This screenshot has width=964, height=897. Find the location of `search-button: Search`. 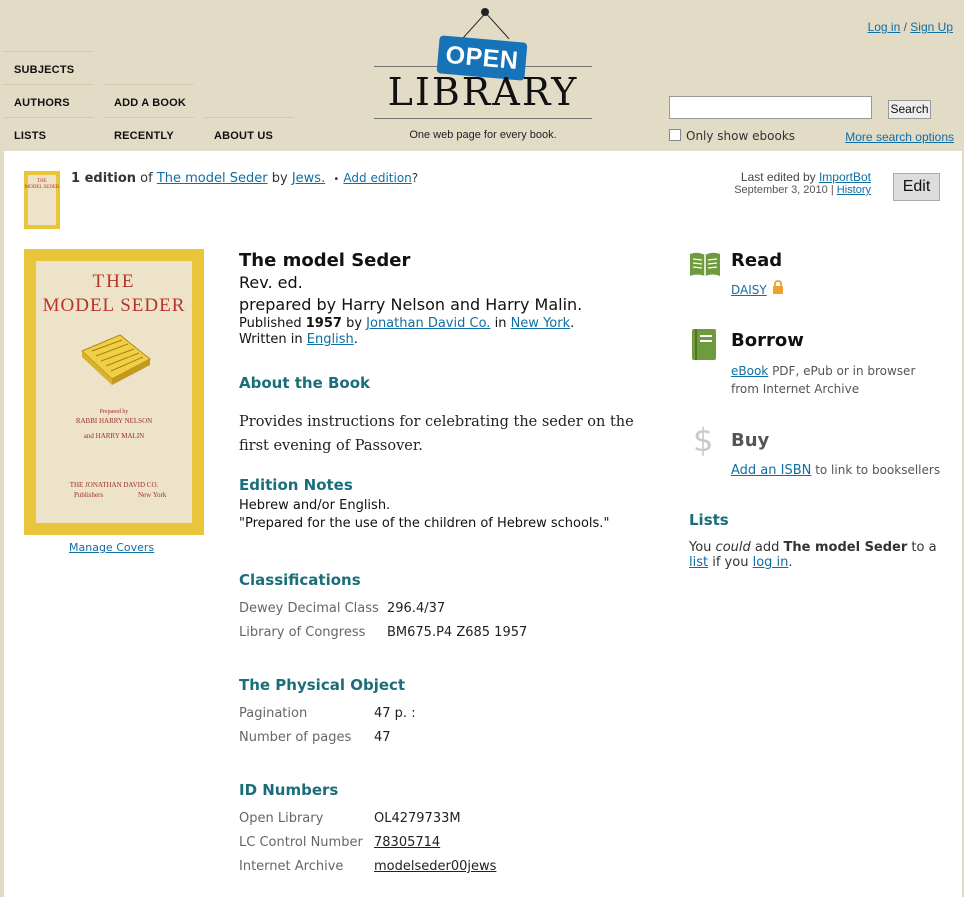

search-button: Search is located at coordinates (909, 109).